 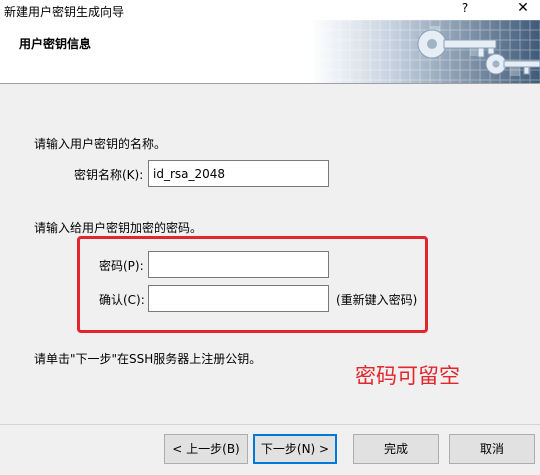 I want to click on wizard-header: 用户密钥信息, so click(x=270, y=52).